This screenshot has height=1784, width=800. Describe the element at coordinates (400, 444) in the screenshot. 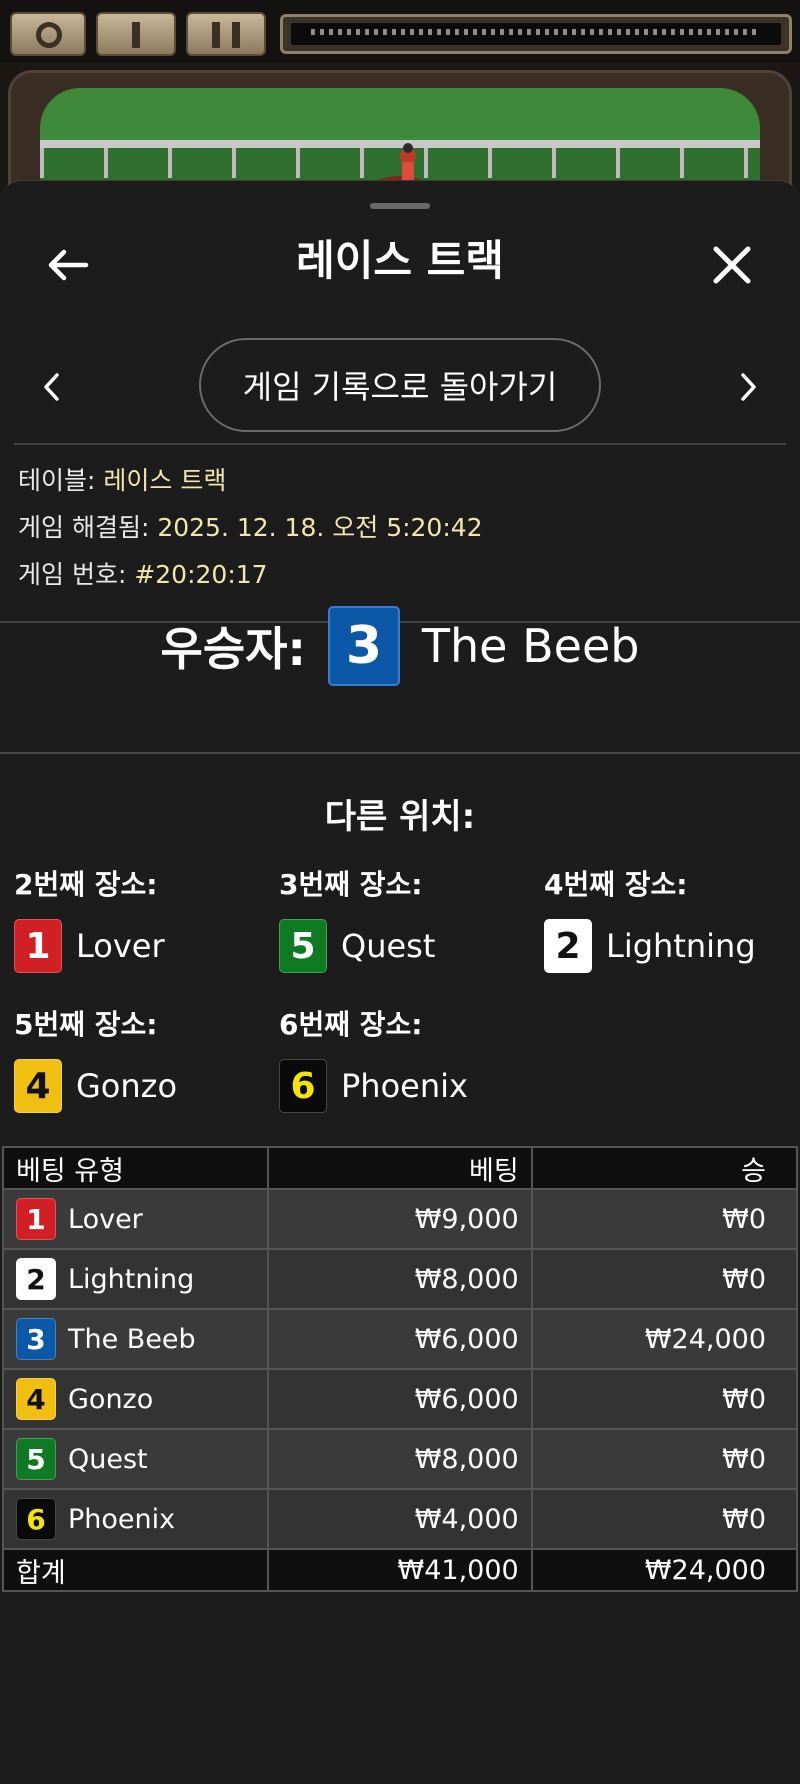

I see `divider` at that location.